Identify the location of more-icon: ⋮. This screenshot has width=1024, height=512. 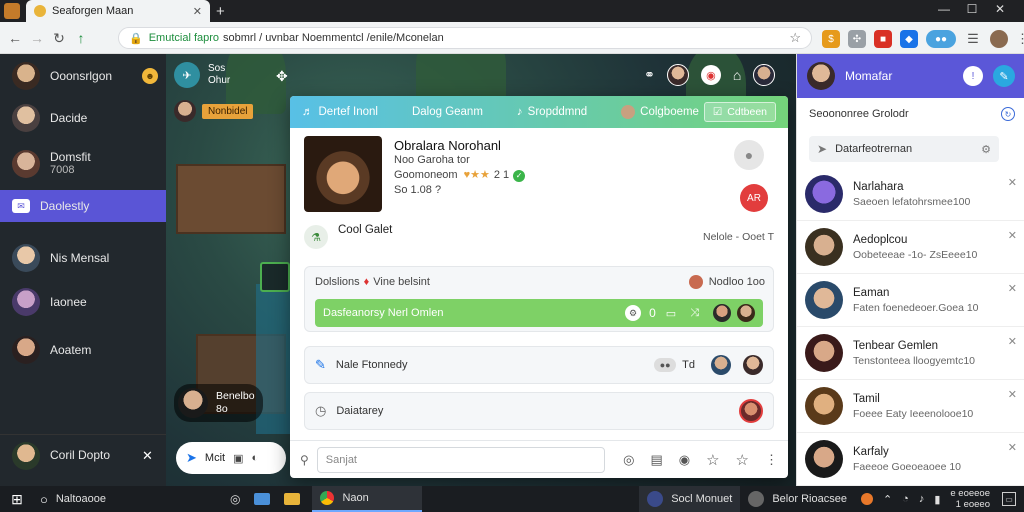
(771, 460).